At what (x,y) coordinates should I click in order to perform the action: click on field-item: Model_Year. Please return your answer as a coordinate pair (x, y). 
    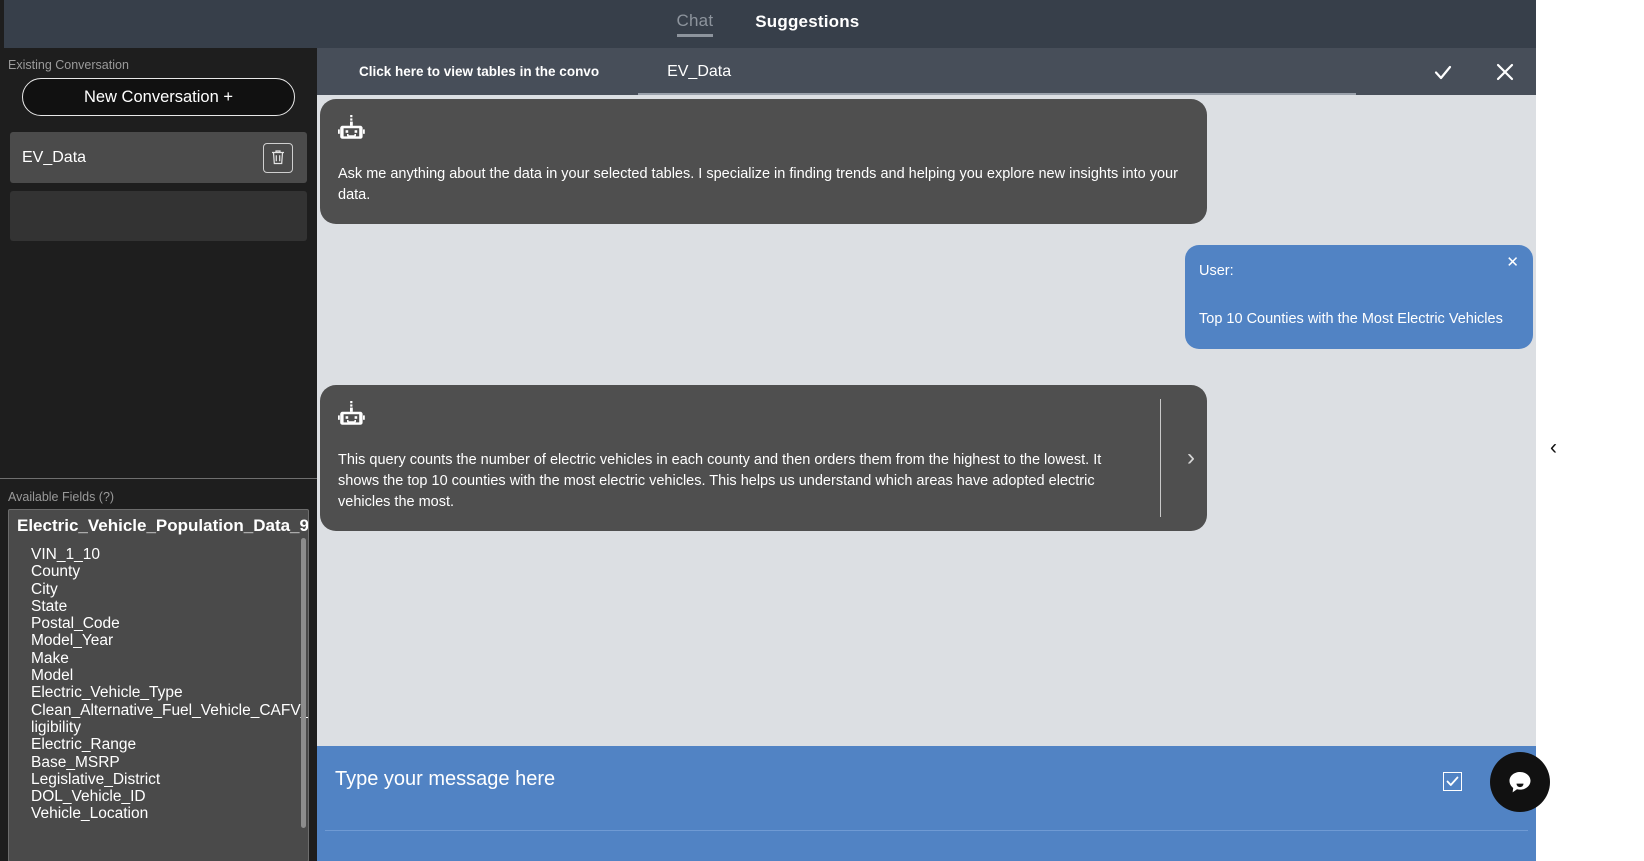
    Looking at the image, I should click on (169, 640).